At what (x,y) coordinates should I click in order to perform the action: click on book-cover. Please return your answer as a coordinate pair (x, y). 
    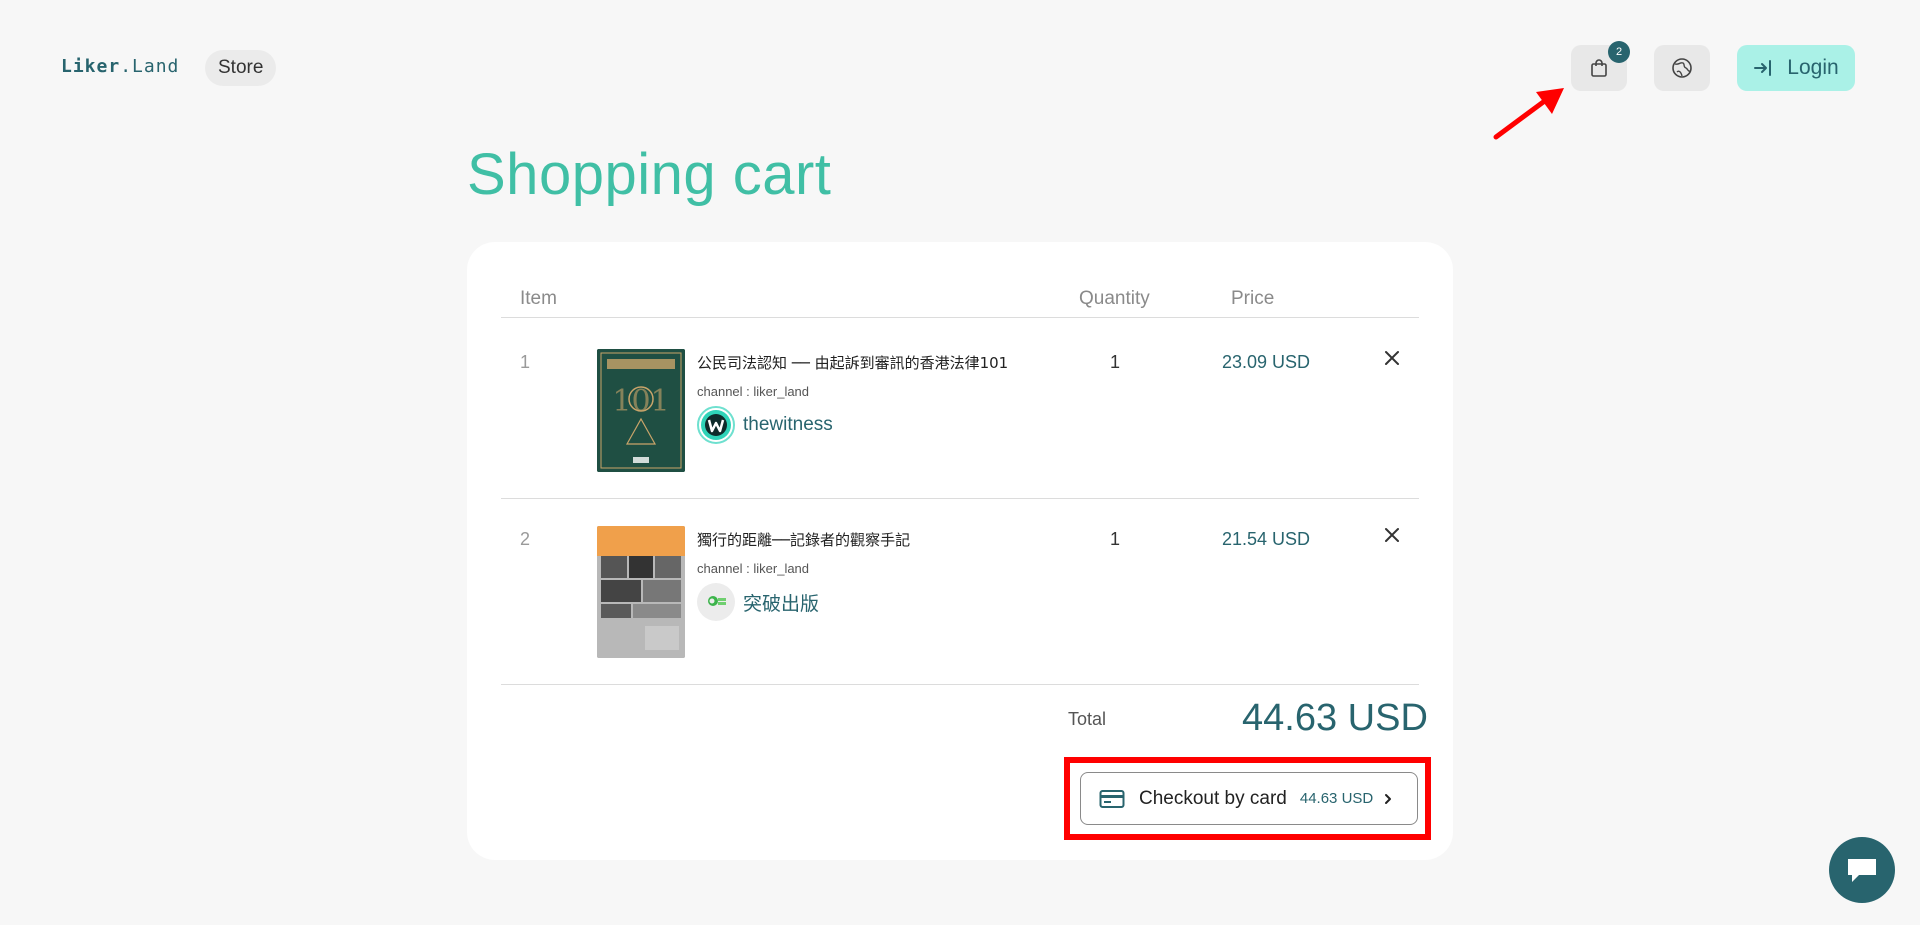
    Looking at the image, I should click on (641, 592).